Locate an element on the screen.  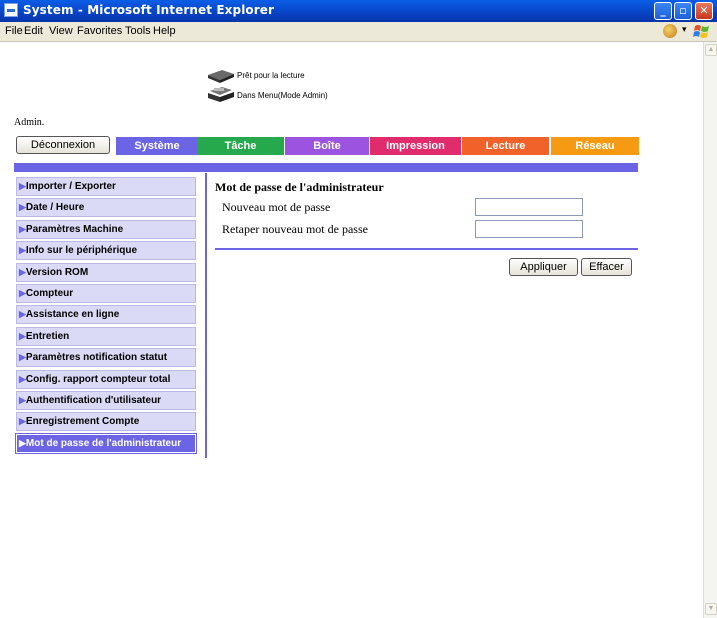
status-ready-text: Prêt pour la lecture is located at coordinates (271, 75).